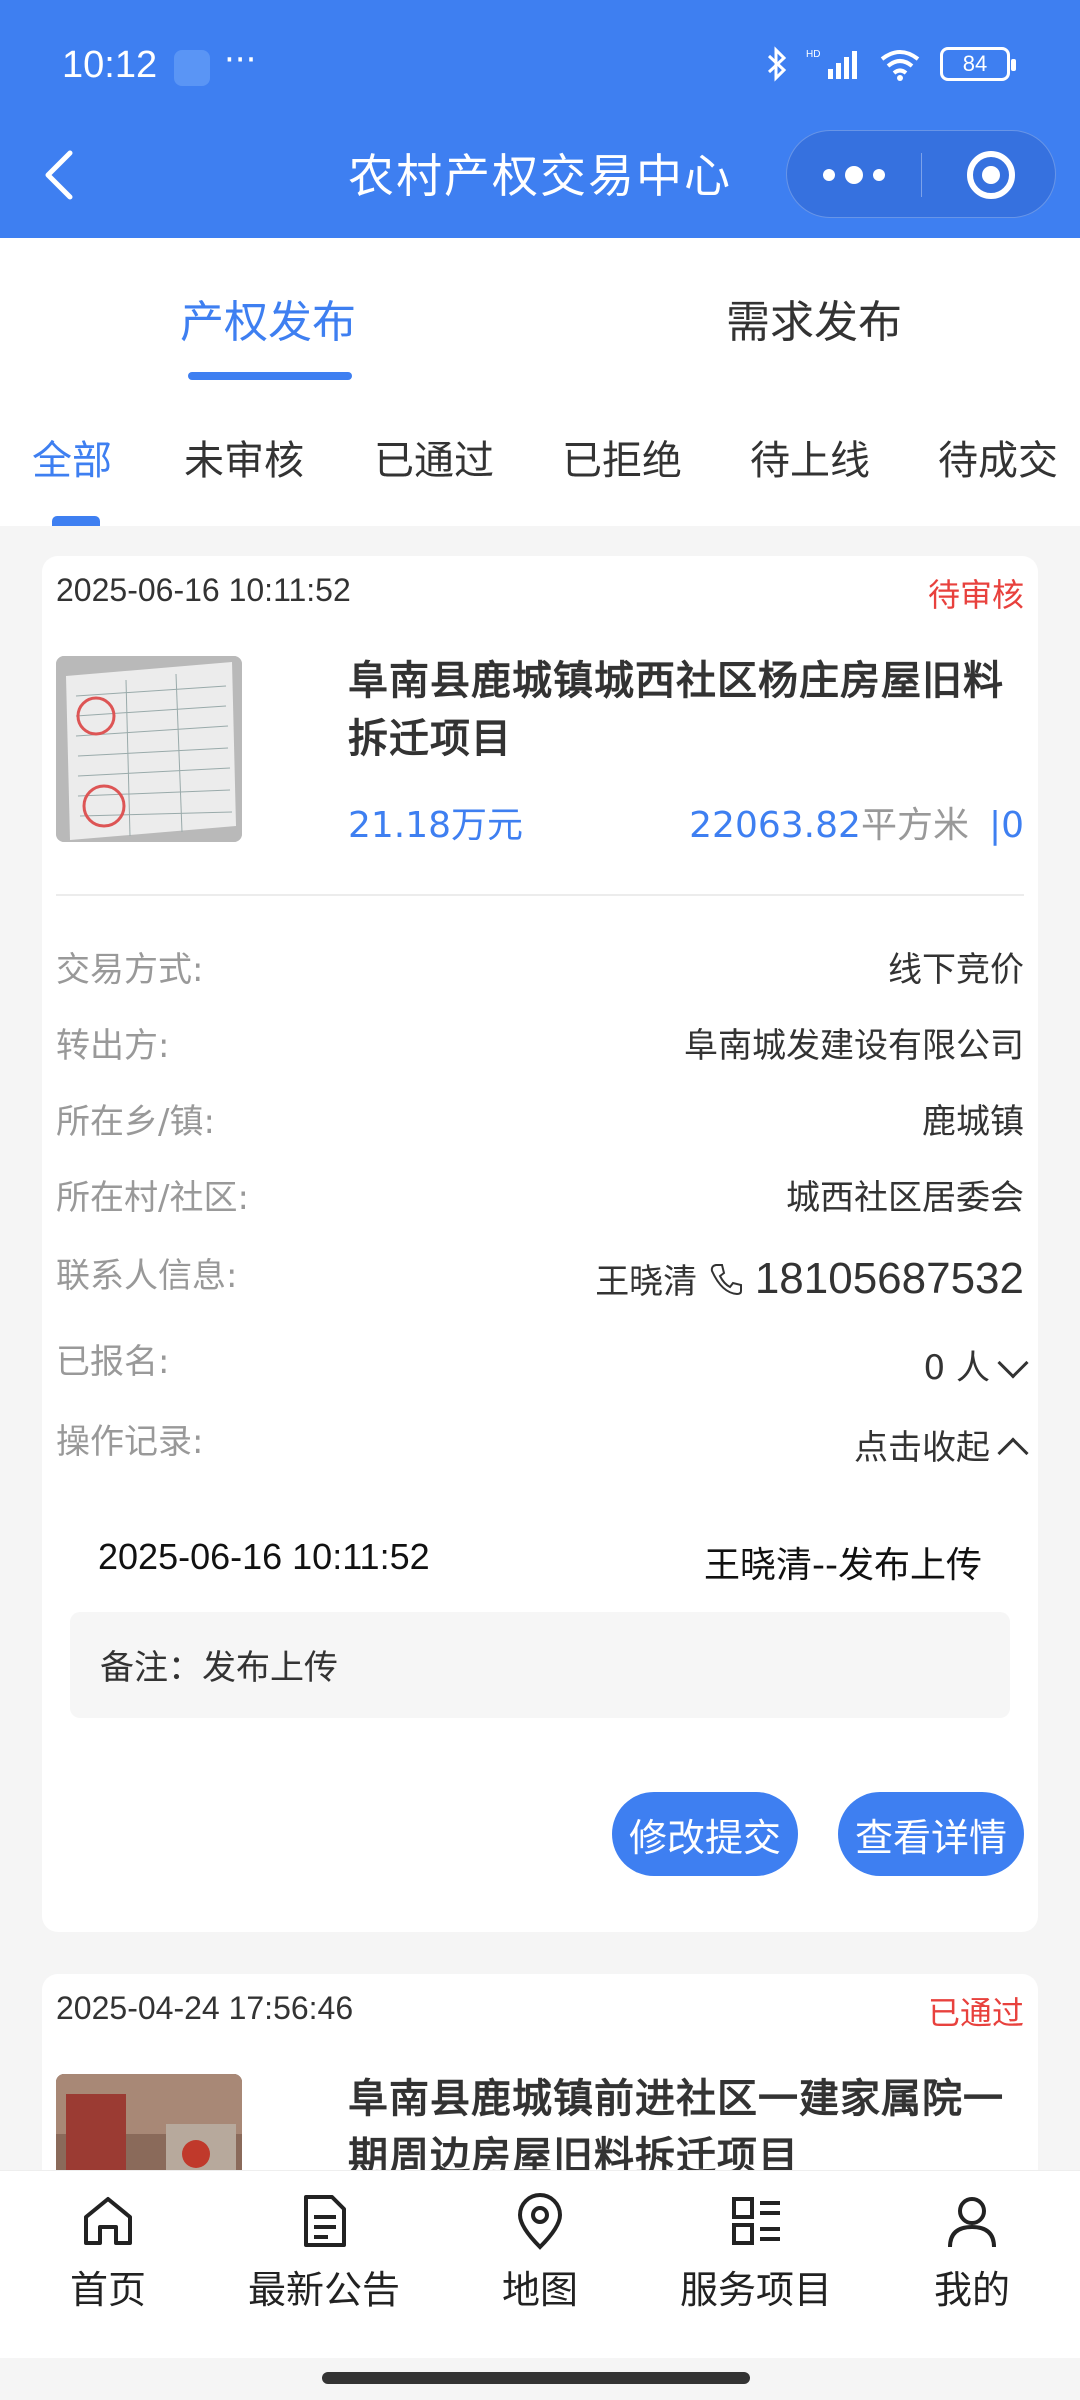  Describe the element at coordinates (113, 1362) in the screenshot. I see `detail-label: 已报名:` at that location.